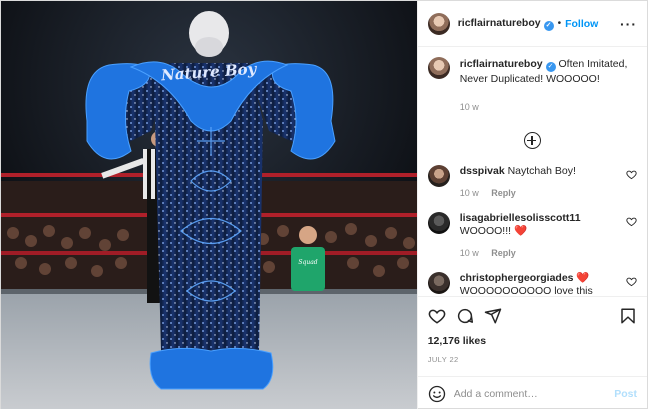 The height and width of the screenshot is (409, 648). Describe the element at coordinates (506, 24) in the screenshot. I see `header-username: ricflairnatureboy ✓` at that location.